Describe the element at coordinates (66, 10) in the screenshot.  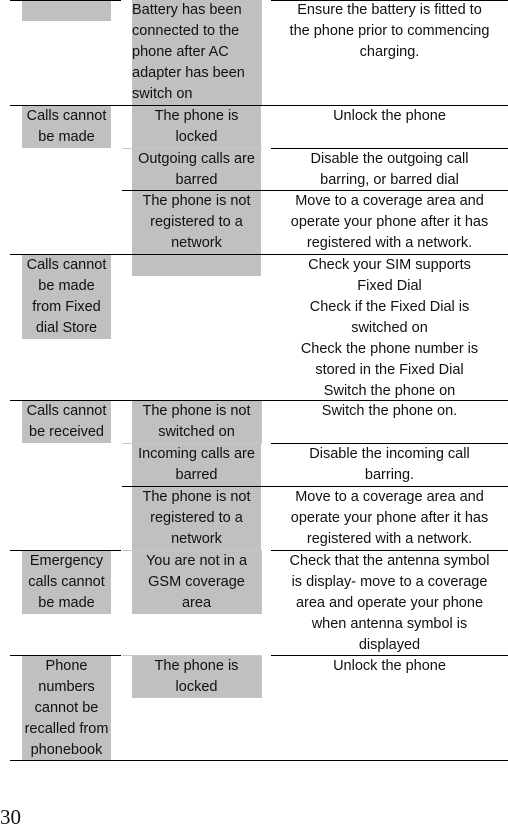
I see `problem-cell` at that location.